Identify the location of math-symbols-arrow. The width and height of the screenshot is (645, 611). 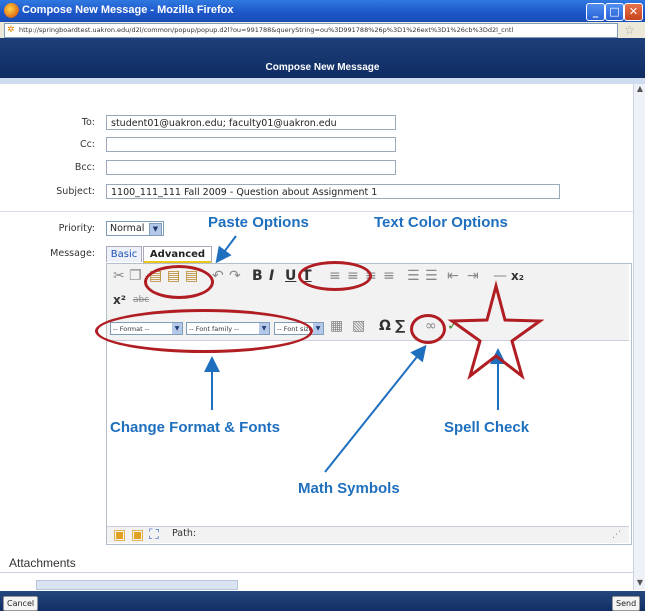
(375, 408).